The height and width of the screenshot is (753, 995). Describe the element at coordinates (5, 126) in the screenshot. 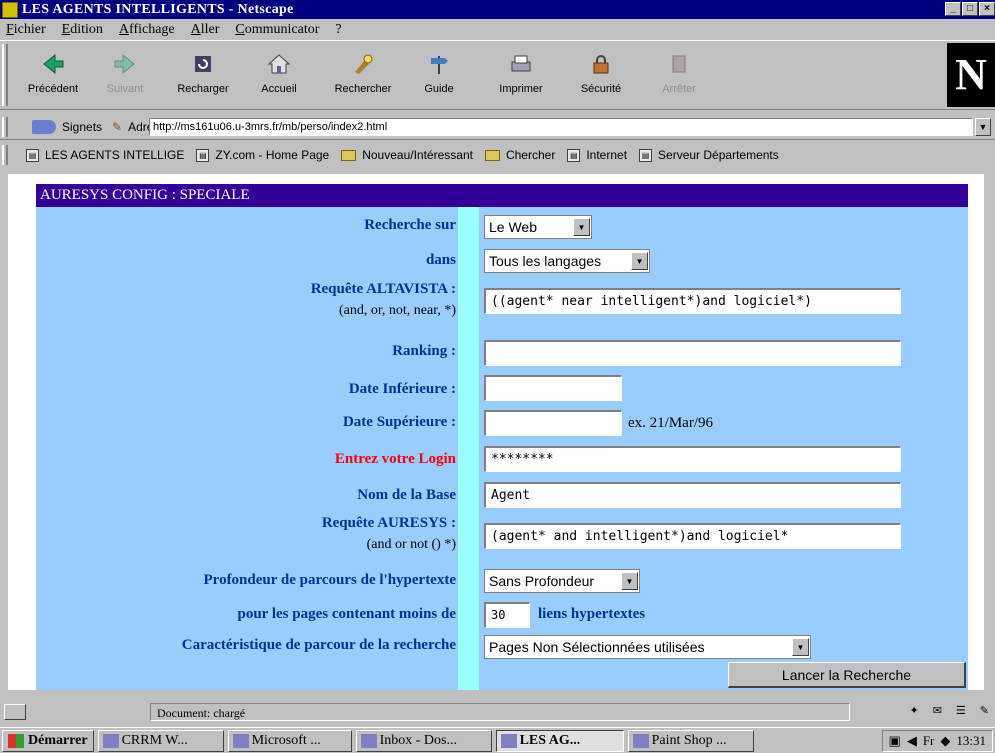

I see `location-bar-grip` at that location.